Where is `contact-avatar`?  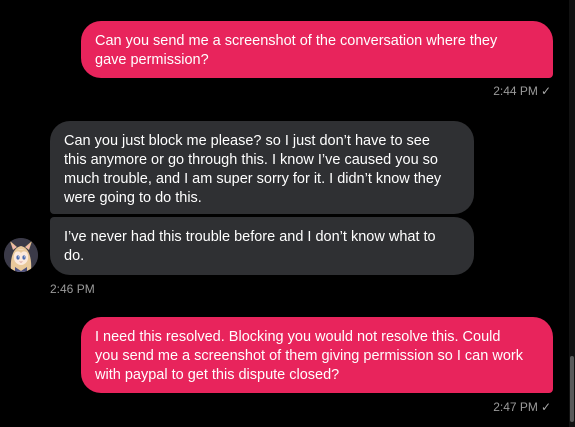
contact-avatar is located at coordinates (21, 255).